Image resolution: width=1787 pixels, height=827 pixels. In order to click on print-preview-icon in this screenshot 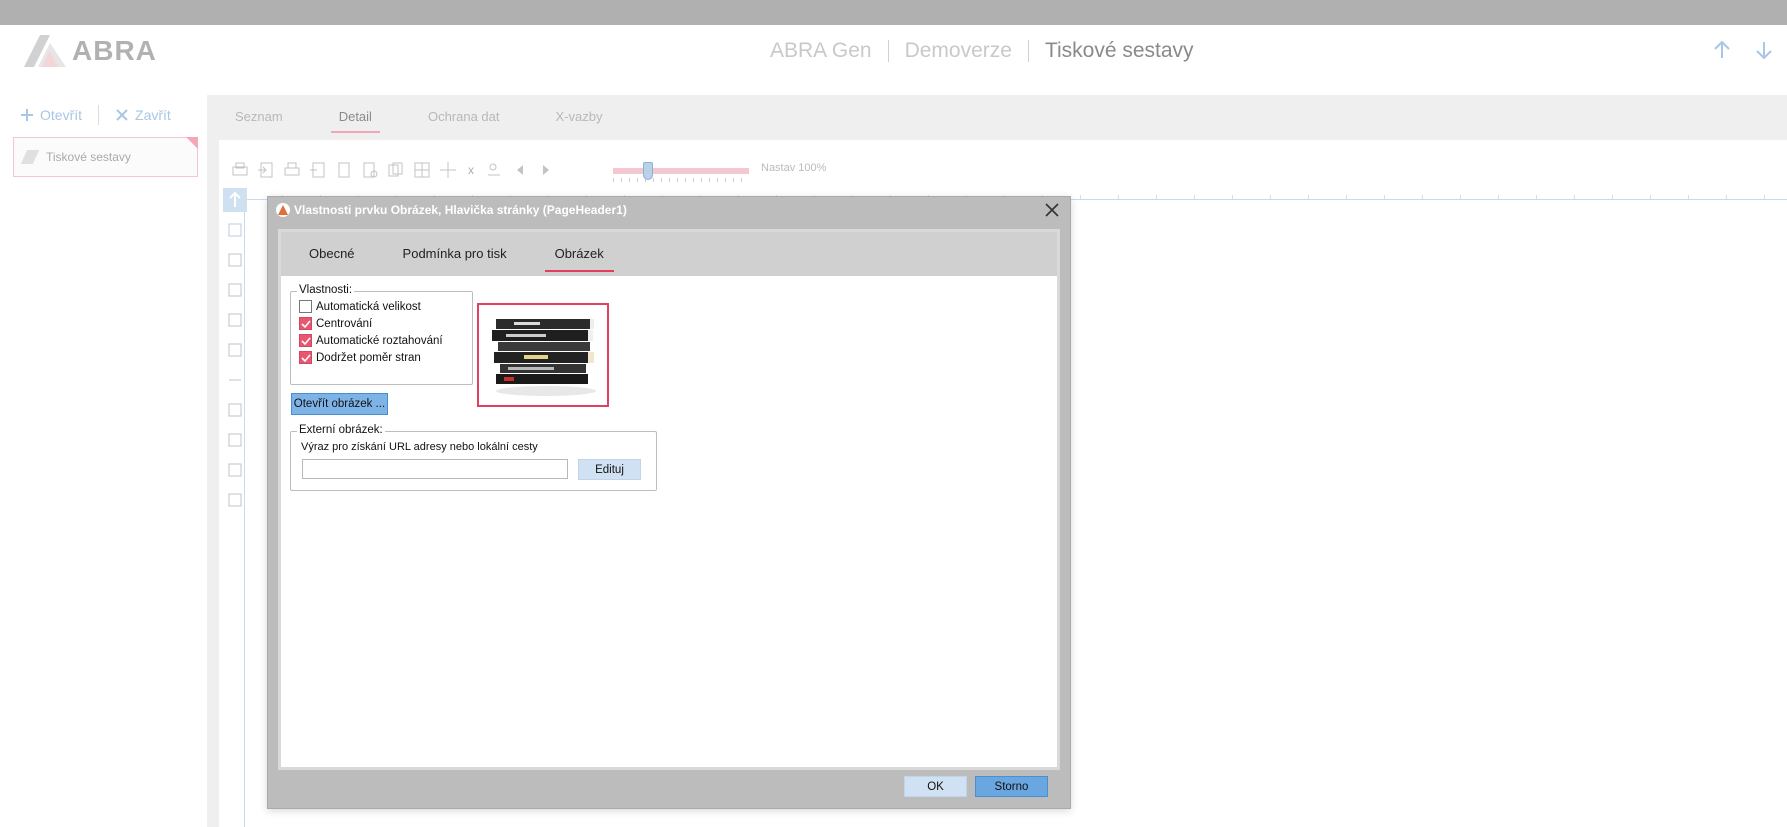, I will do `click(240, 170)`.